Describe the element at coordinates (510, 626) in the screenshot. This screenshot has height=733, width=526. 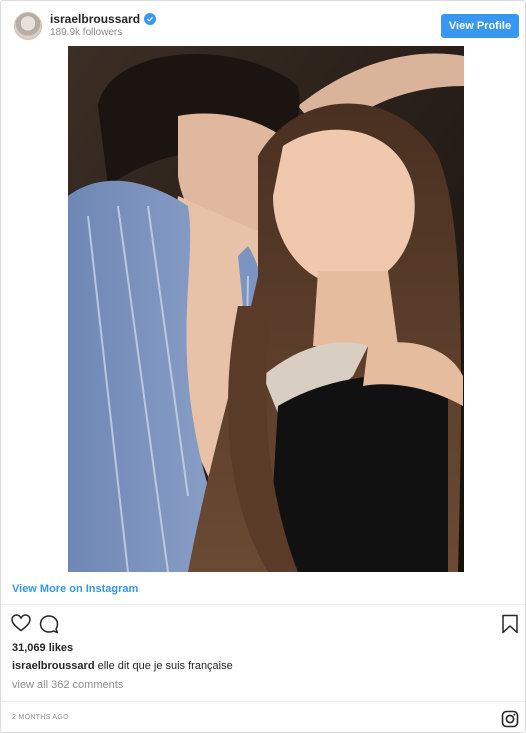
I see `bookmark-icon` at that location.